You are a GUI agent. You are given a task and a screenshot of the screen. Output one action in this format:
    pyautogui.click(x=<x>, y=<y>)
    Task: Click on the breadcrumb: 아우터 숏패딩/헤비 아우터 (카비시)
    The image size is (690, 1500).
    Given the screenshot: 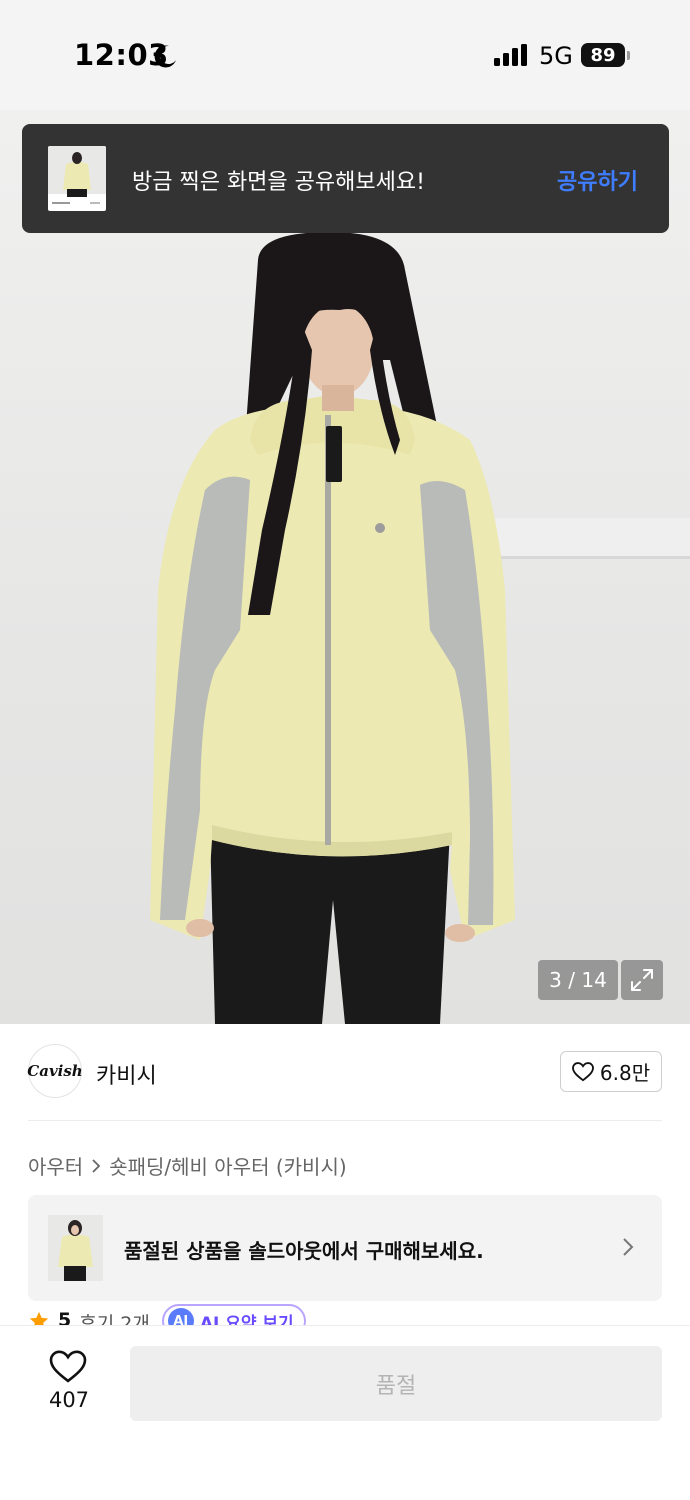 What is the action you would take?
    pyautogui.click(x=187, y=1165)
    